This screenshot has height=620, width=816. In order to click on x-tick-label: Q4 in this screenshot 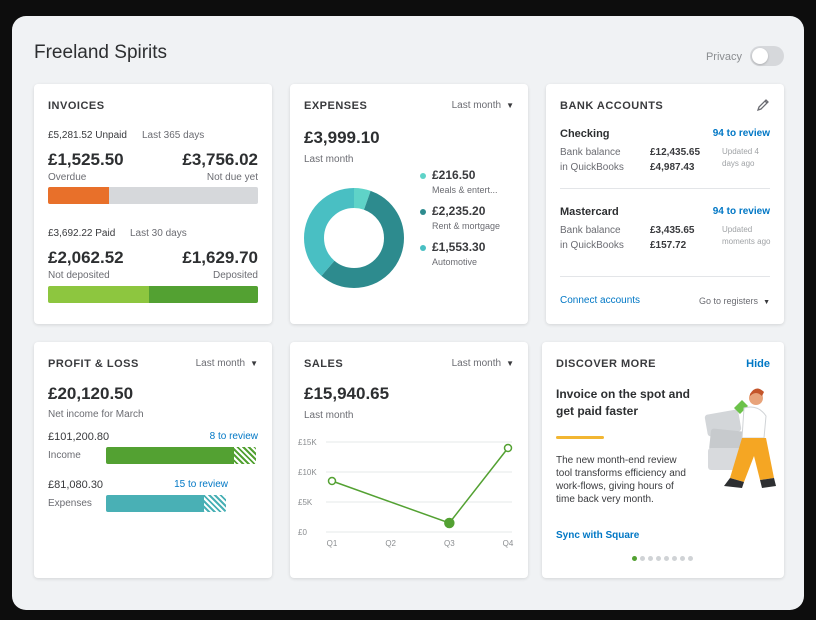, I will do `click(508, 543)`.